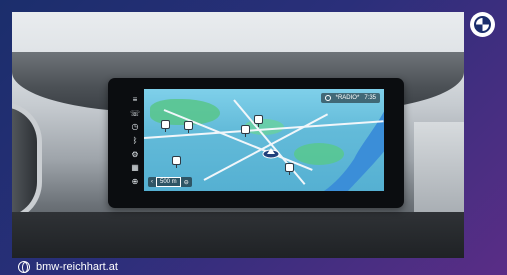  I want to click on bmw-logo, so click(482, 24).